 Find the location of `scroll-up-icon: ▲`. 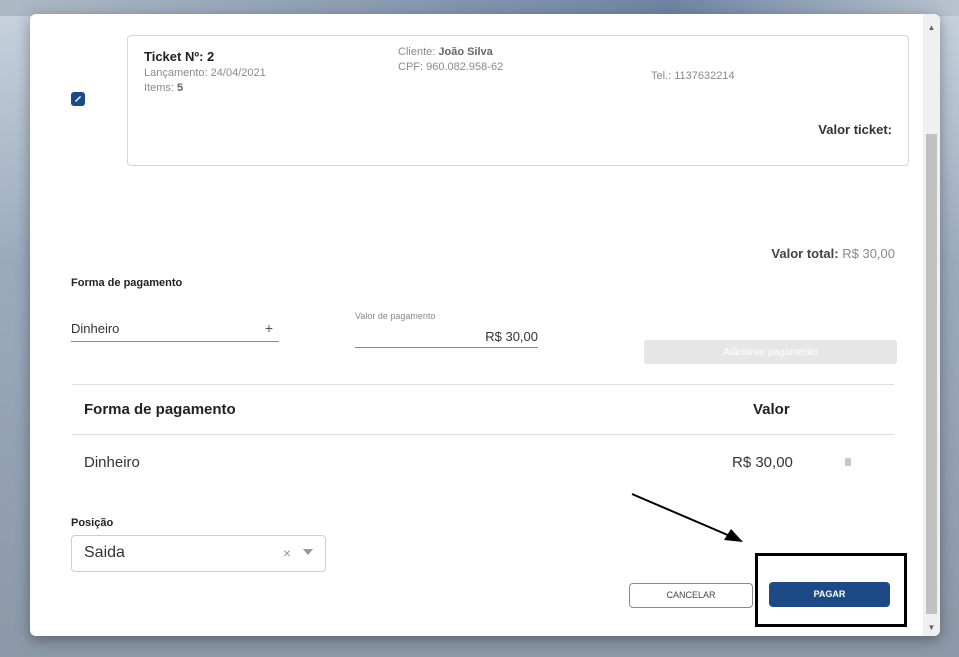

scroll-up-icon: ▲ is located at coordinates (931, 28).